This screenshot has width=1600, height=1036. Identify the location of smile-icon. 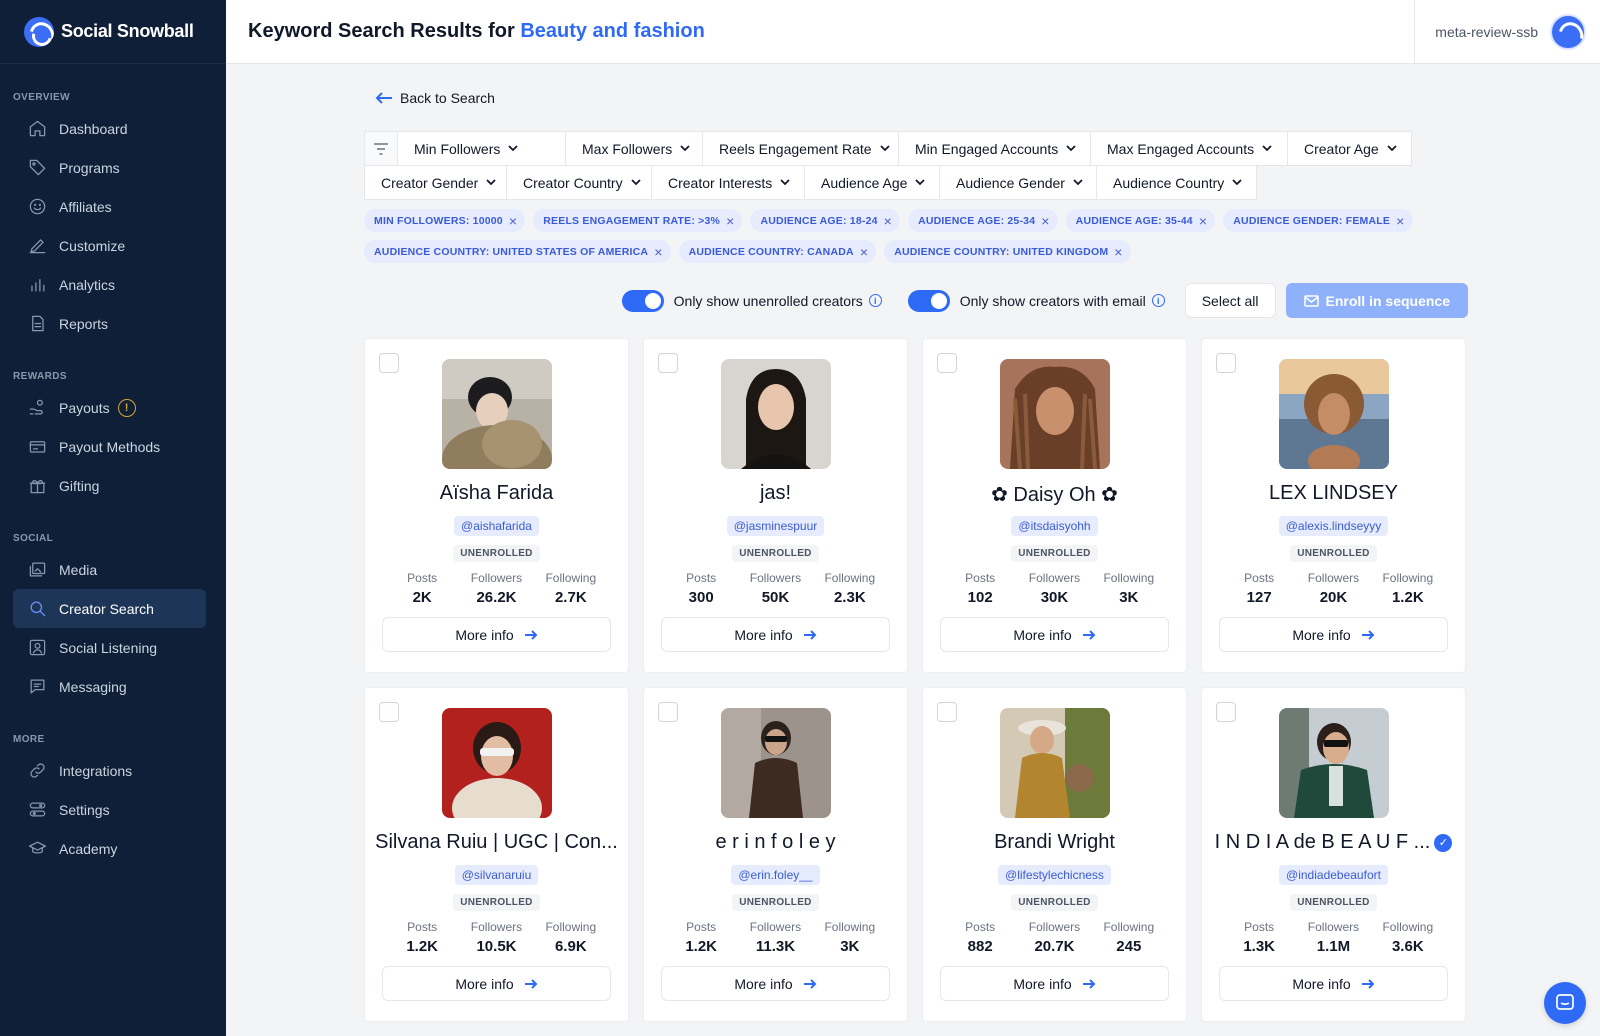
(37, 207).